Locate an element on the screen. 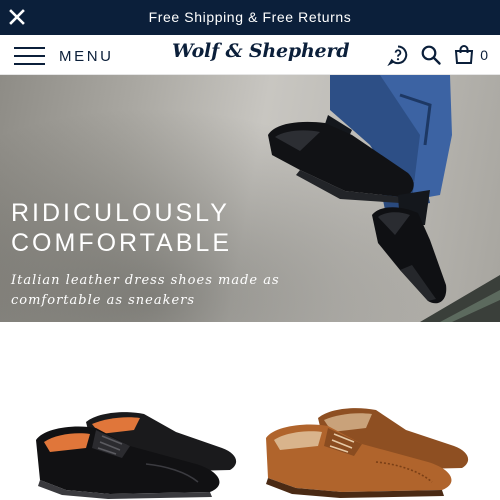 This screenshot has width=500, height=500. product-card-black-oxford is located at coordinates (136, 451).